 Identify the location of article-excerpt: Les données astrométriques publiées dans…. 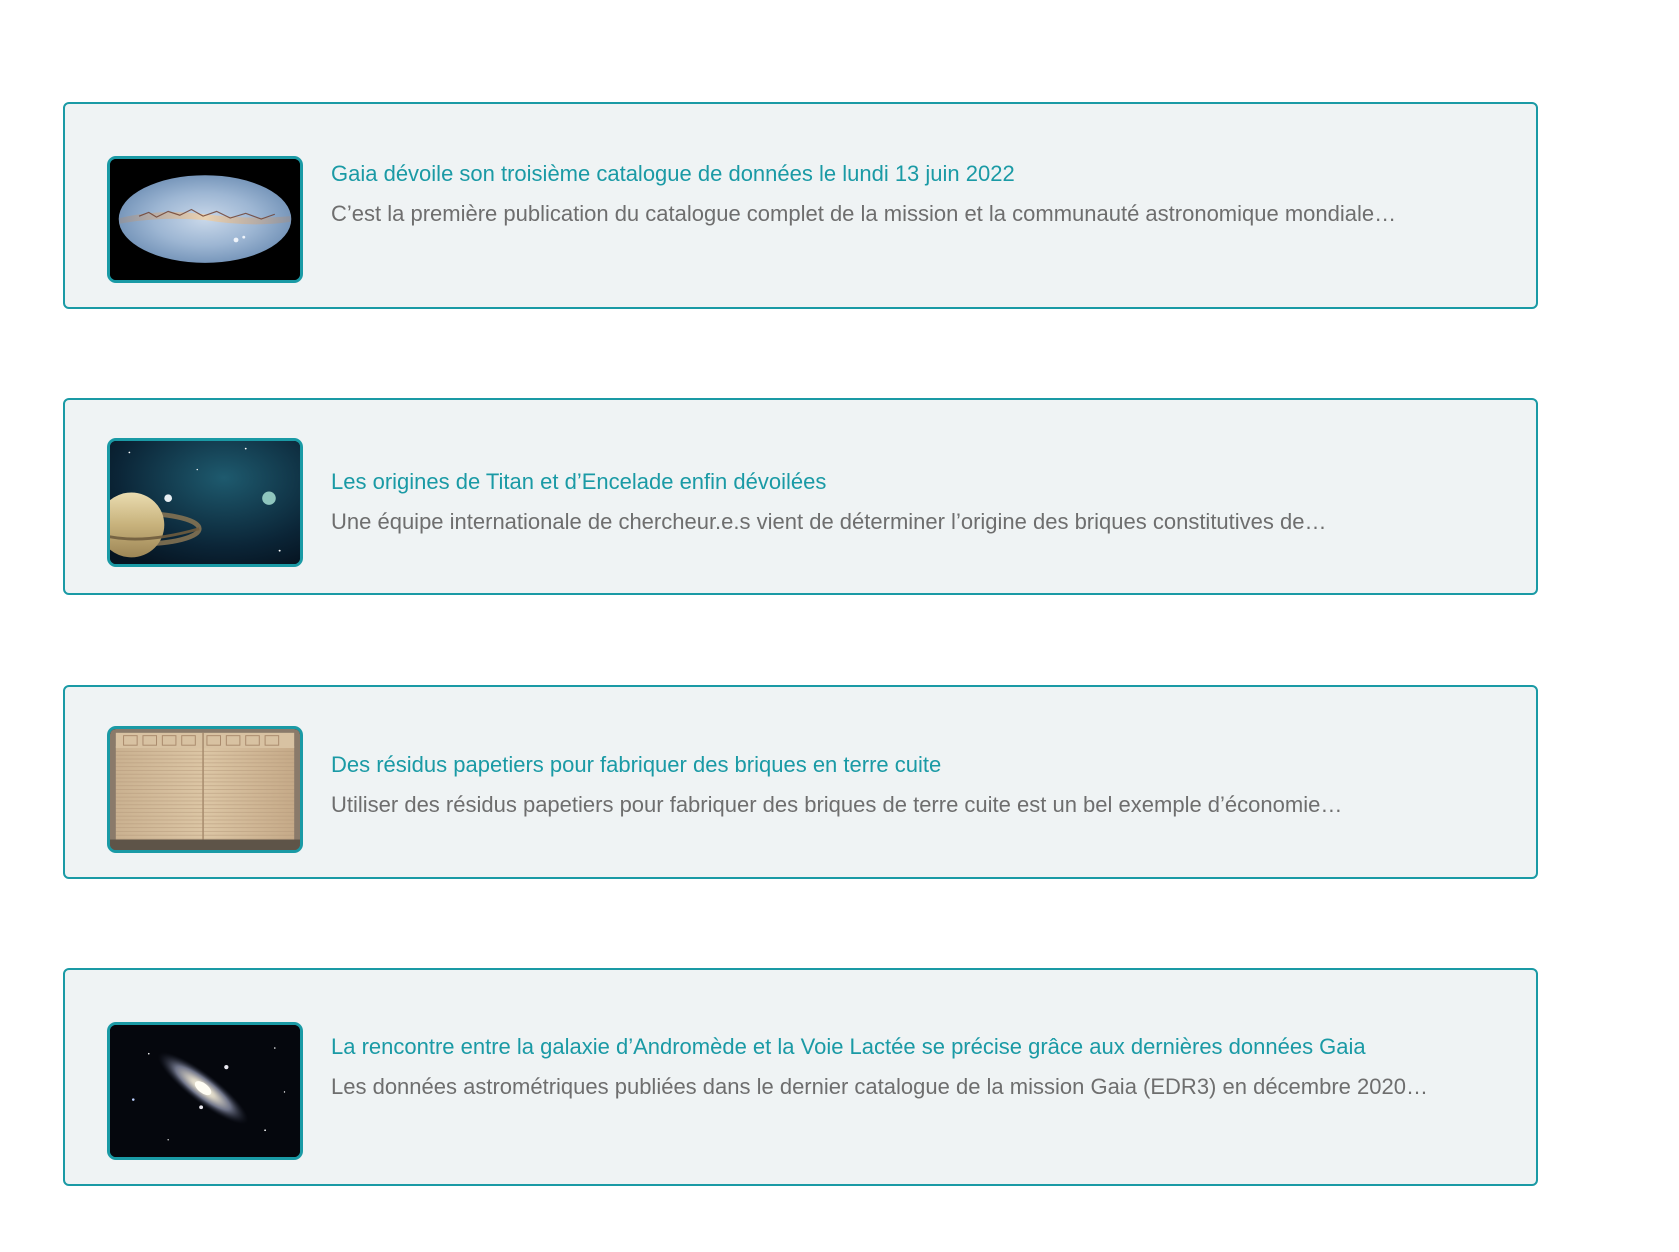
(879, 1086).